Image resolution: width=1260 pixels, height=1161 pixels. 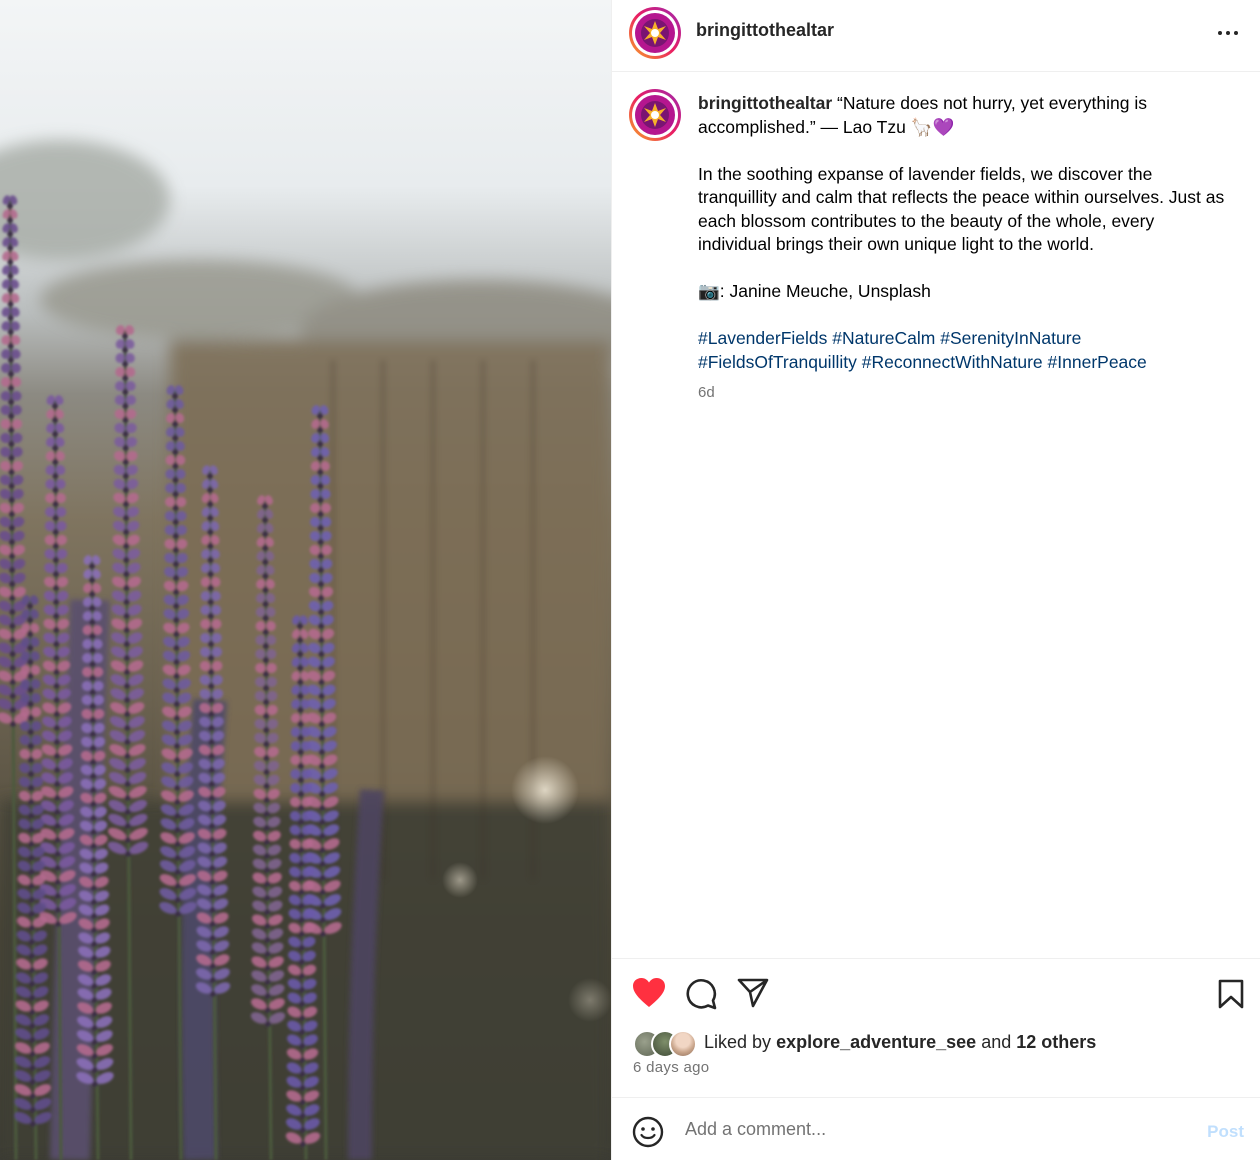 What do you see at coordinates (1010, 338) in the screenshot?
I see `hashtag: #SerenityInNature` at bounding box center [1010, 338].